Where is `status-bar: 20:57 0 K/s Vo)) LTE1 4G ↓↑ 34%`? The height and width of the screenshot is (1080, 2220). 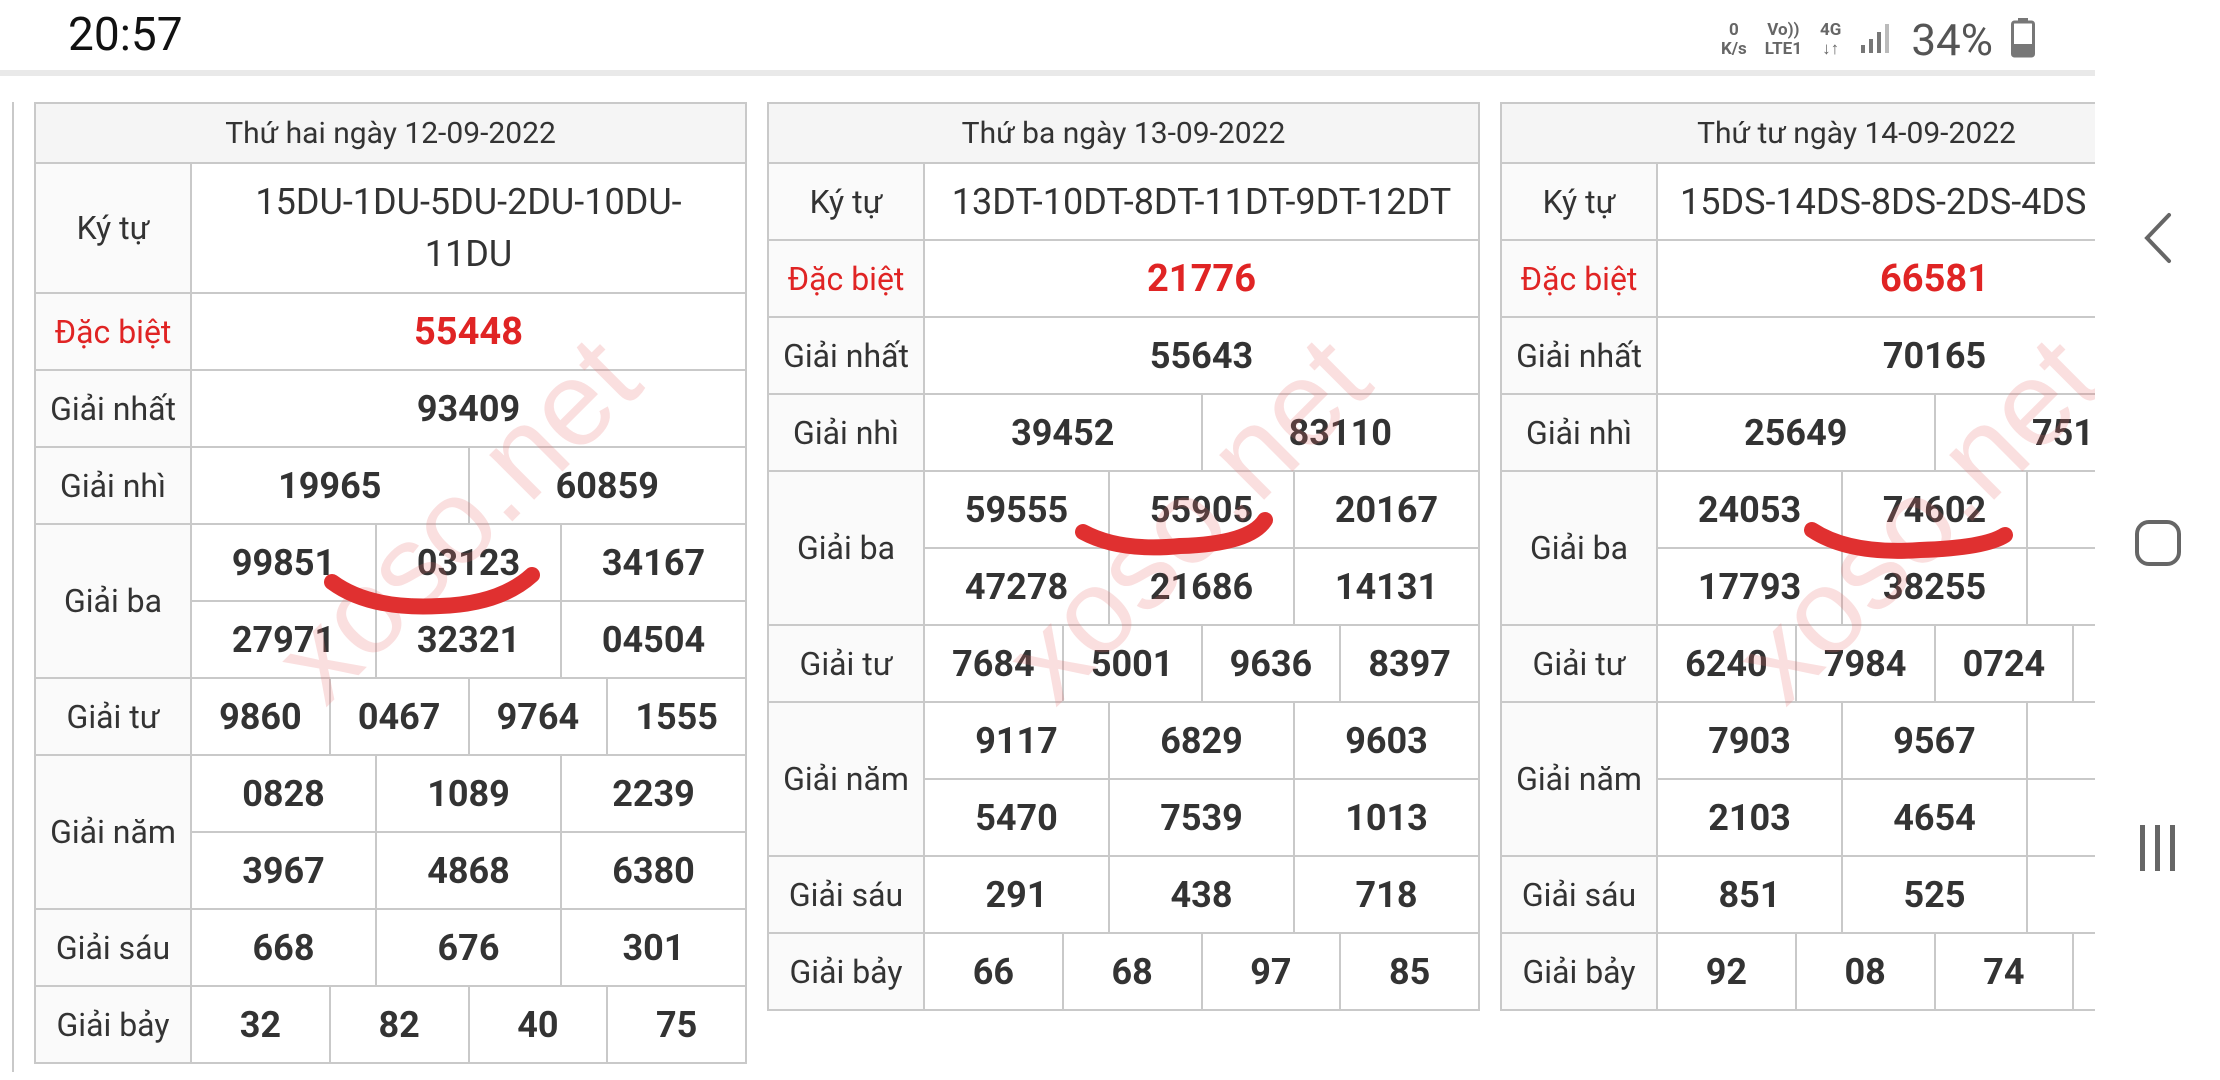 status-bar: 20:57 0 K/s Vo)) LTE1 4G ↓↑ 34% is located at coordinates (1047, 36).